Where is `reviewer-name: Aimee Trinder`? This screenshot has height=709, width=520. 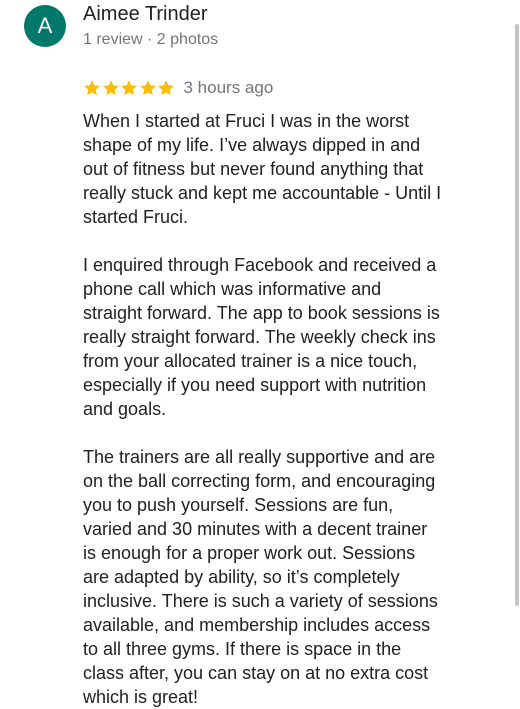
reviewer-name: Aimee Trinder is located at coordinates (145, 14).